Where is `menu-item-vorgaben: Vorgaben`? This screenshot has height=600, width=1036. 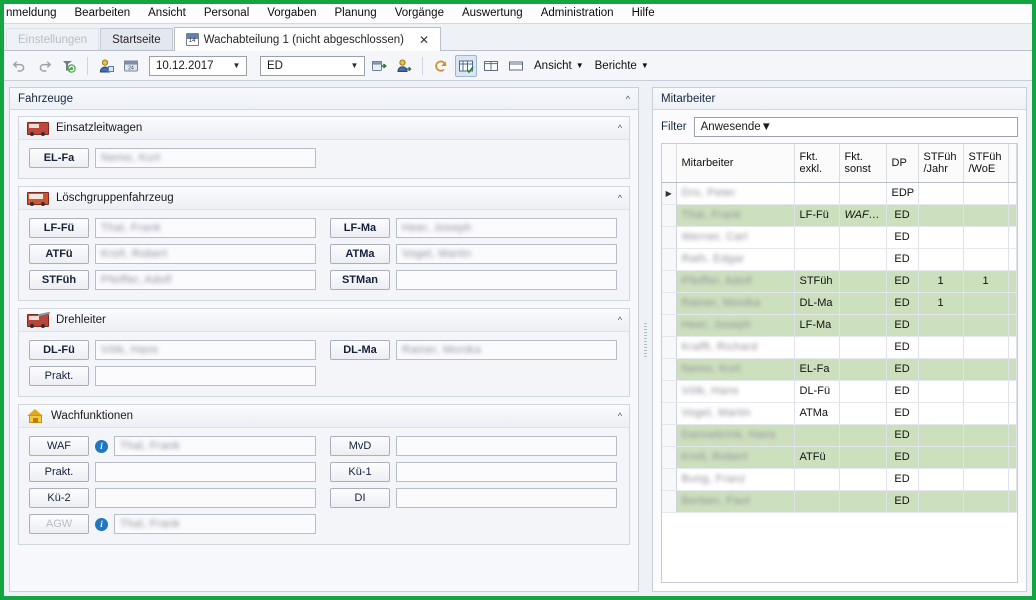
menu-item-vorgaben: Vorgaben is located at coordinates (291, 13).